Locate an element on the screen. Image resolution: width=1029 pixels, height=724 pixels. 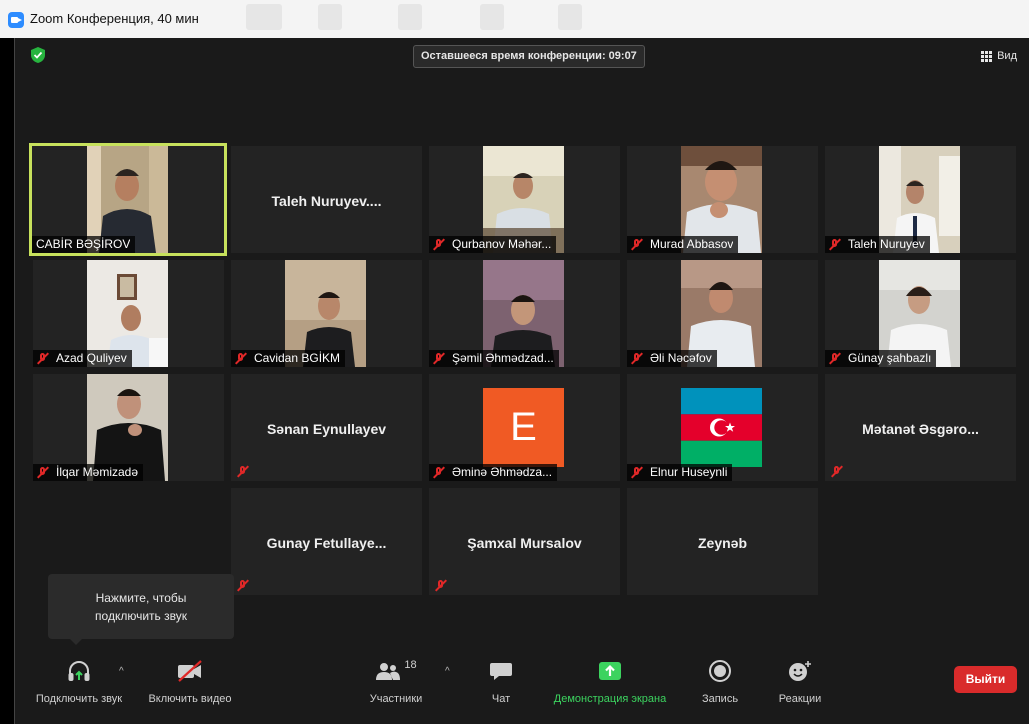
start-video-button: Включить видео is located at coordinates (190, 681).